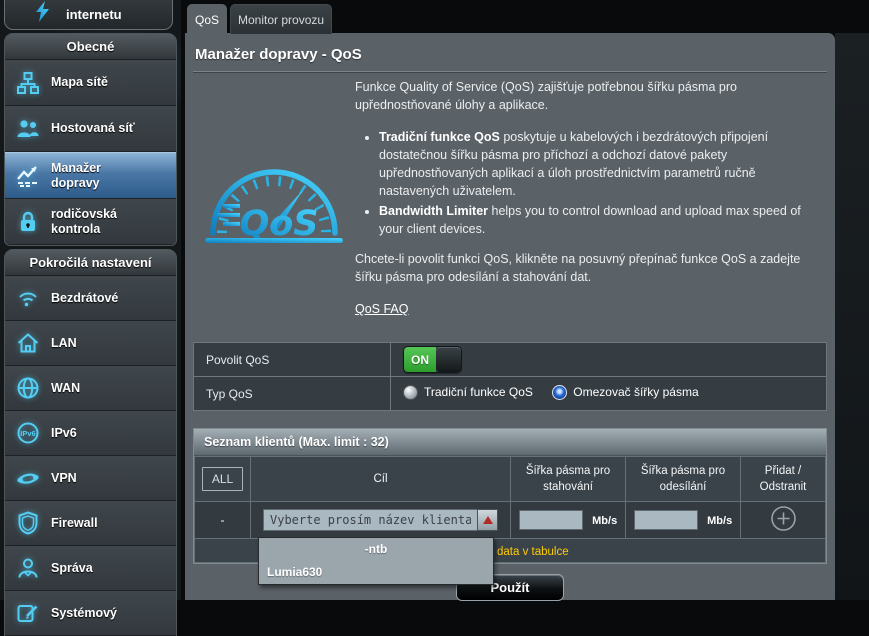 The image size is (869, 636). What do you see at coordinates (90, 388) in the screenshot?
I see `sidebar-item-wan: WAN` at bounding box center [90, 388].